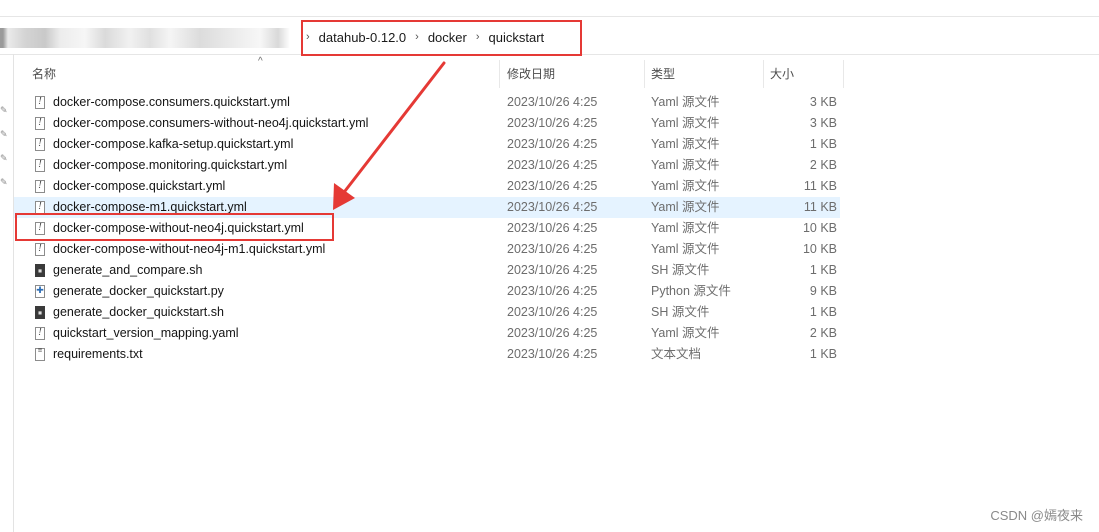 This screenshot has width=1099, height=532. What do you see at coordinates (98, 354) in the screenshot?
I see `file-name: requirements.txt` at bounding box center [98, 354].